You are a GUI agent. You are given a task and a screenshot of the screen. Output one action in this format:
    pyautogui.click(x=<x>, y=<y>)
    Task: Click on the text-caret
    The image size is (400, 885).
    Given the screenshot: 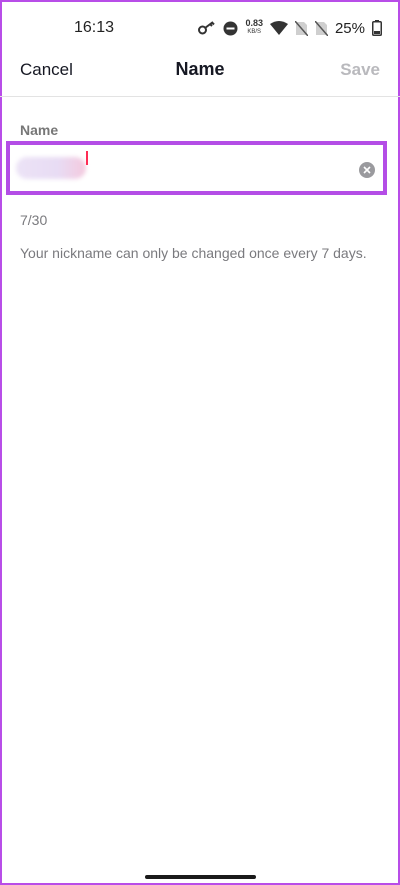 What is the action you would take?
    pyautogui.click(x=87, y=158)
    